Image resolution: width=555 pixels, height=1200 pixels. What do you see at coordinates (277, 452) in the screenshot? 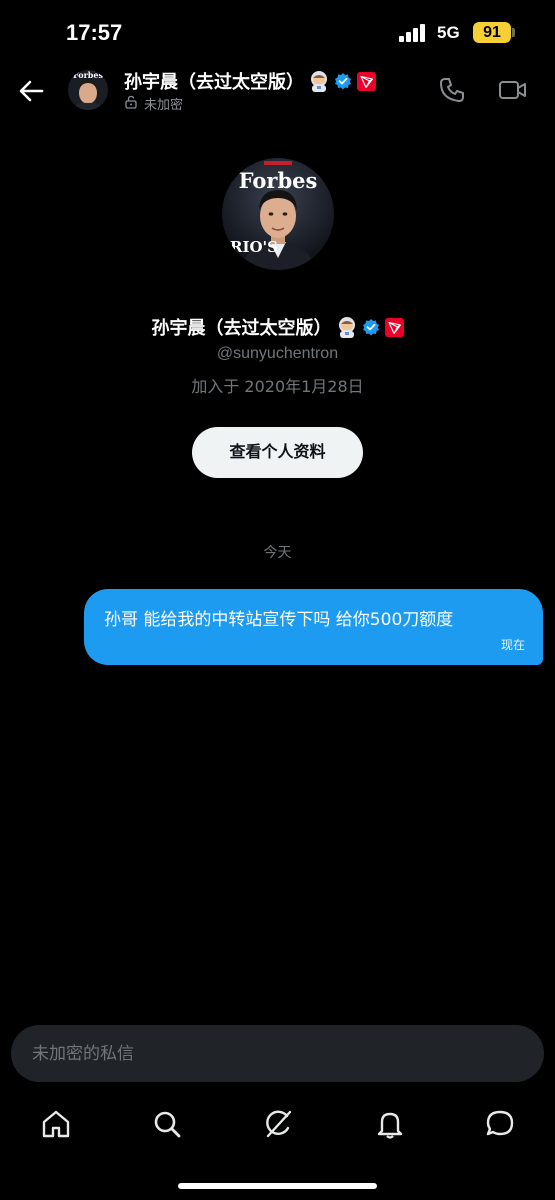
I see `view-profile-button: 查看个人资料` at bounding box center [277, 452].